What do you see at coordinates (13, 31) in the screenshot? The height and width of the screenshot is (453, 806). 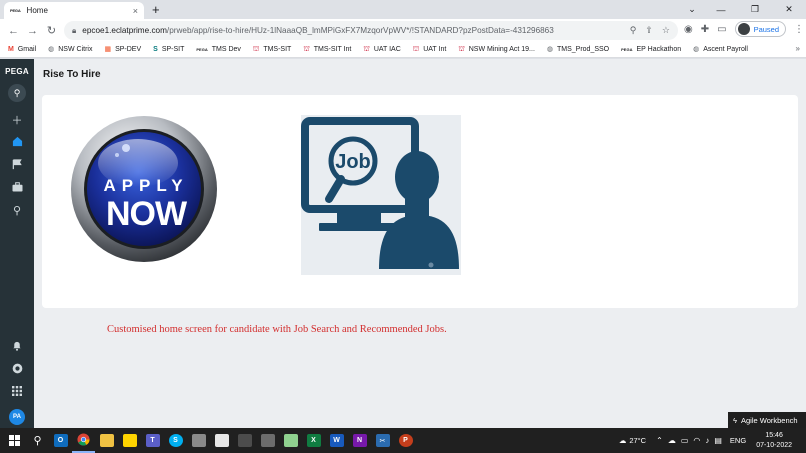 I see `back-button: ←` at bounding box center [13, 31].